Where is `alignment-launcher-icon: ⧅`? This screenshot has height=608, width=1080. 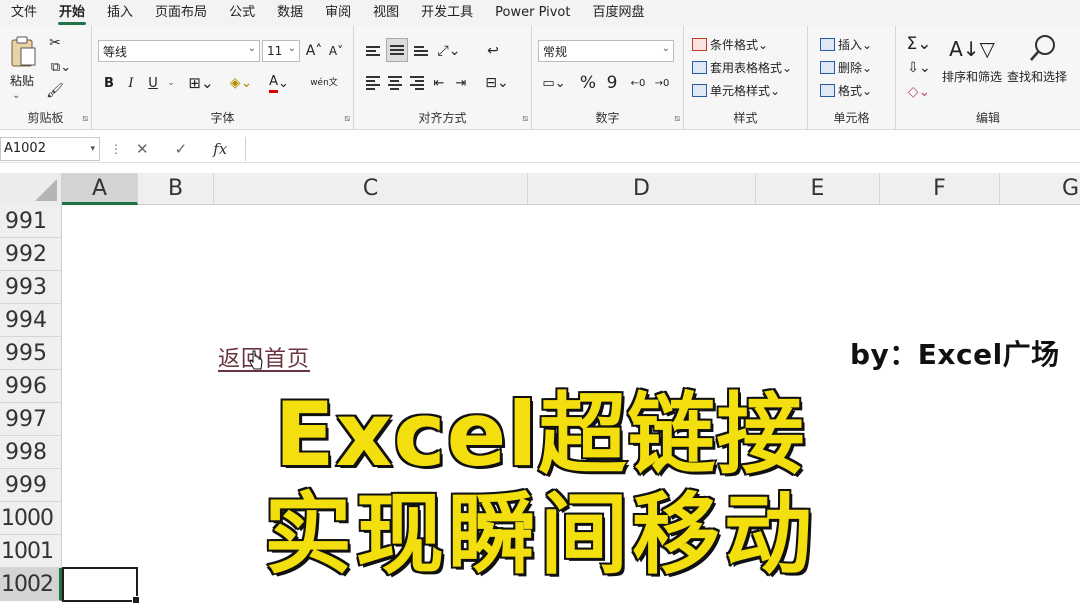 alignment-launcher-icon: ⧅ is located at coordinates (525, 119).